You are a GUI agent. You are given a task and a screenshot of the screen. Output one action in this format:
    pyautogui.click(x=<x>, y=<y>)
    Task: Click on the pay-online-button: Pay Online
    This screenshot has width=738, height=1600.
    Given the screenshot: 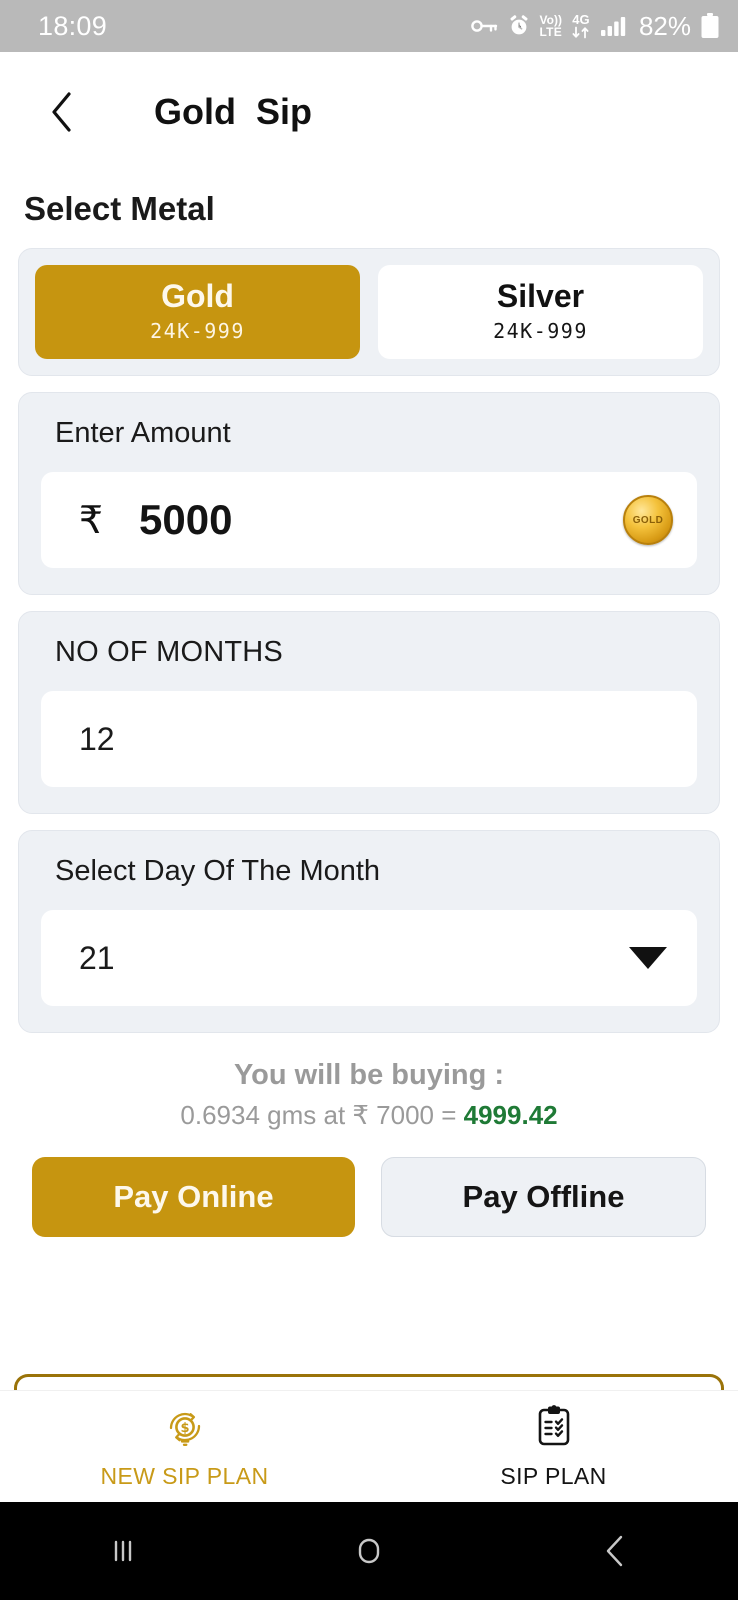 What is the action you would take?
    pyautogui.click(x=193, y=1197)
    